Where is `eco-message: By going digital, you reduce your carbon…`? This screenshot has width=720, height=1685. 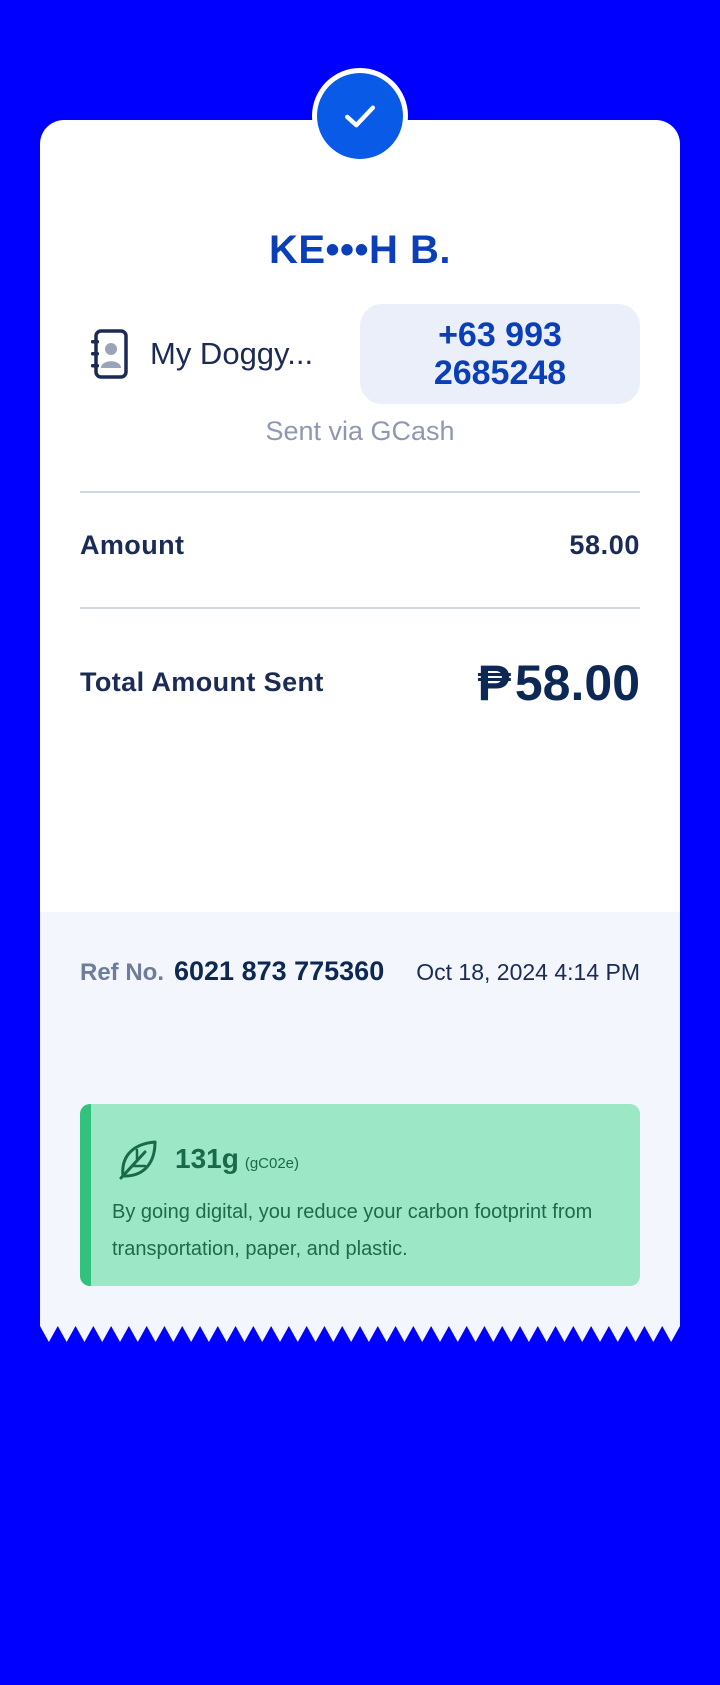 eco-message: By going digital, you reduce your carbon… is located at coordinates (352, 1230).